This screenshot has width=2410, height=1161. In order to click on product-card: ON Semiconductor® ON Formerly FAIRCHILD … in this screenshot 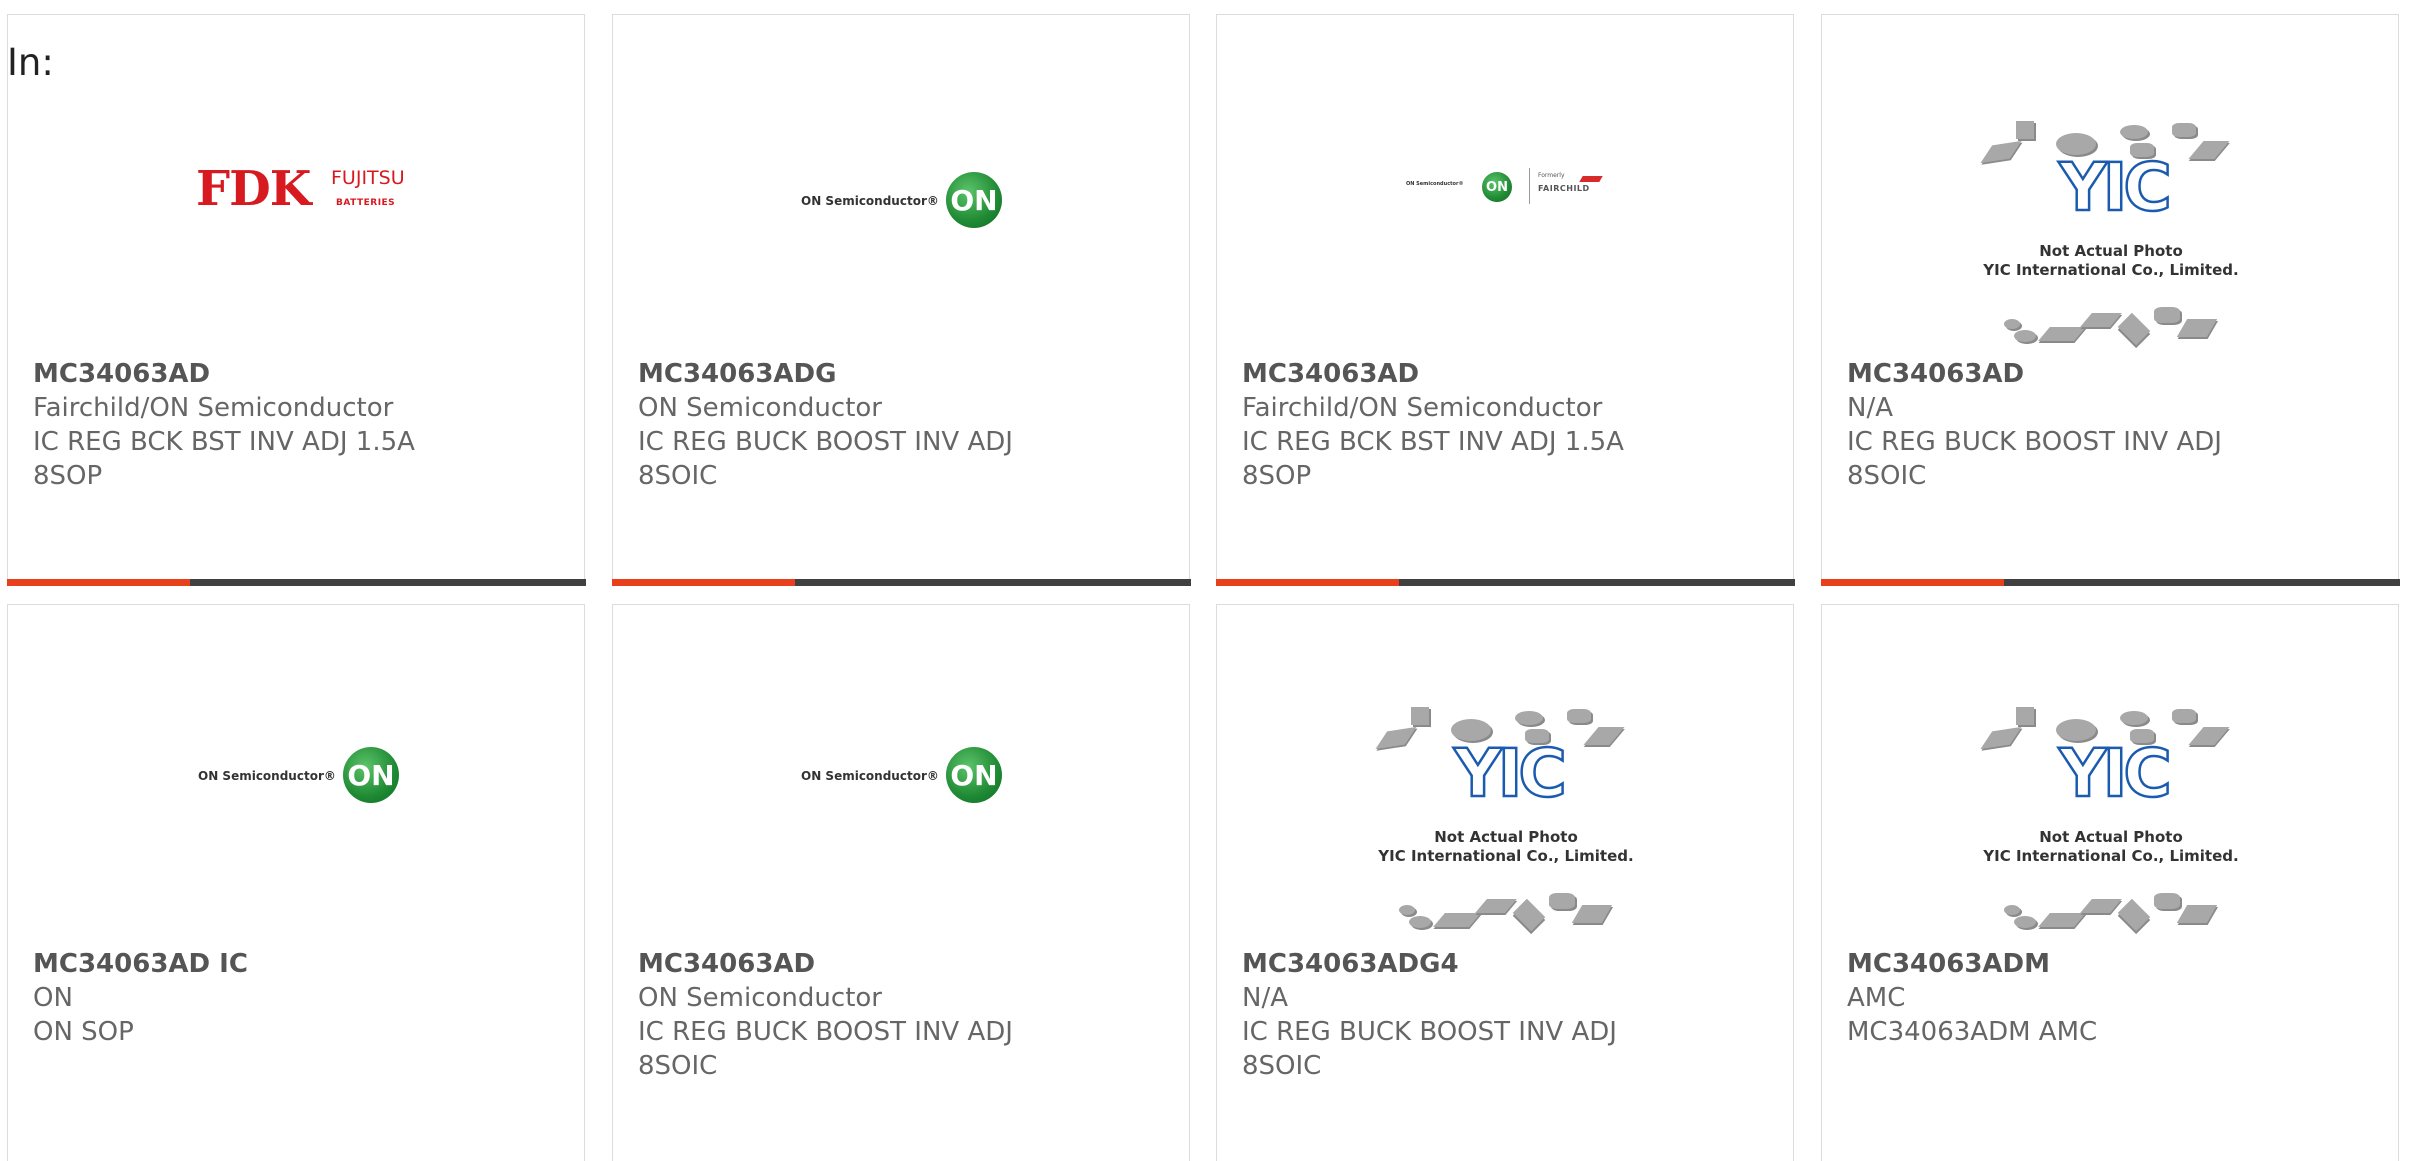, I will do `click(1505, 300)`.